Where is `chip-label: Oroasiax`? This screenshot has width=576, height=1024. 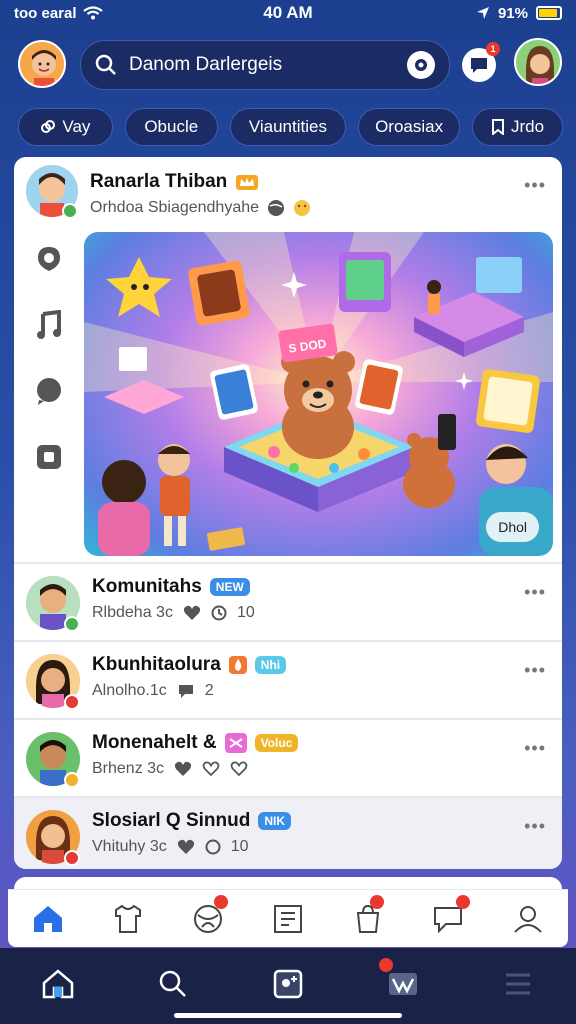
chip-label: Oroasiax is located at coordinates (409, 126).